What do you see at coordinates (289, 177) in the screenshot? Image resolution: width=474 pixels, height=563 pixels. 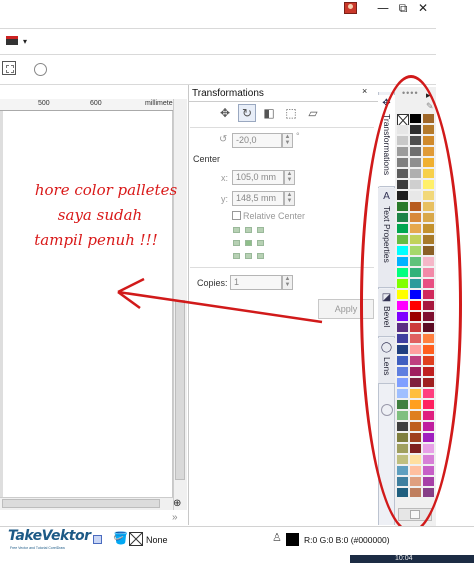 I see `center-x-spinner: ▲ ▼` at bounding box center [289, 177].